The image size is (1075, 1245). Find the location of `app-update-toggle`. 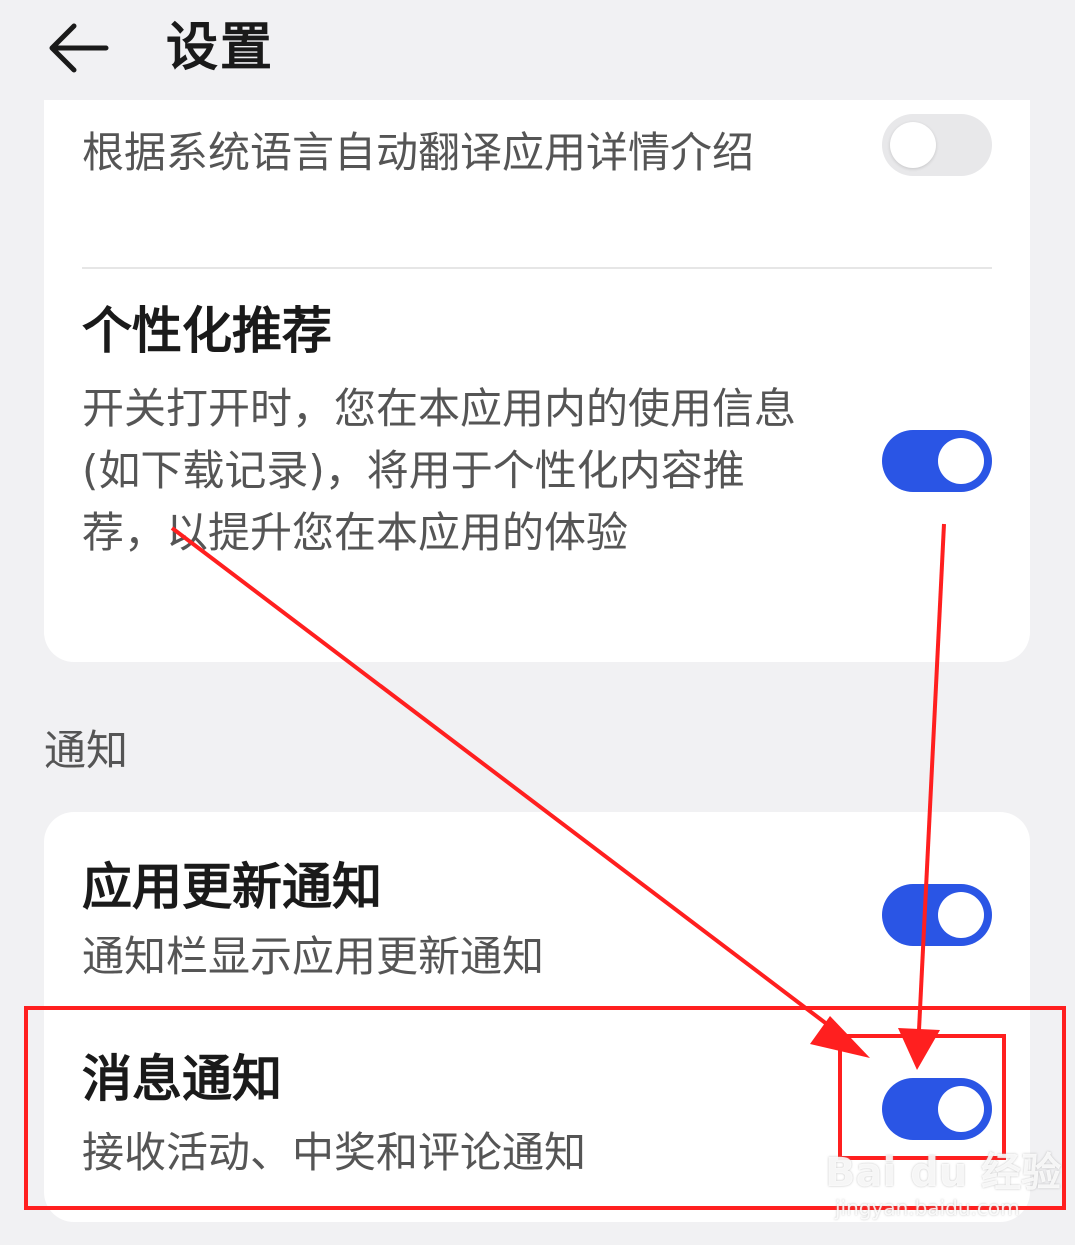

app-update-toggle is located at coordinates (937, 915).